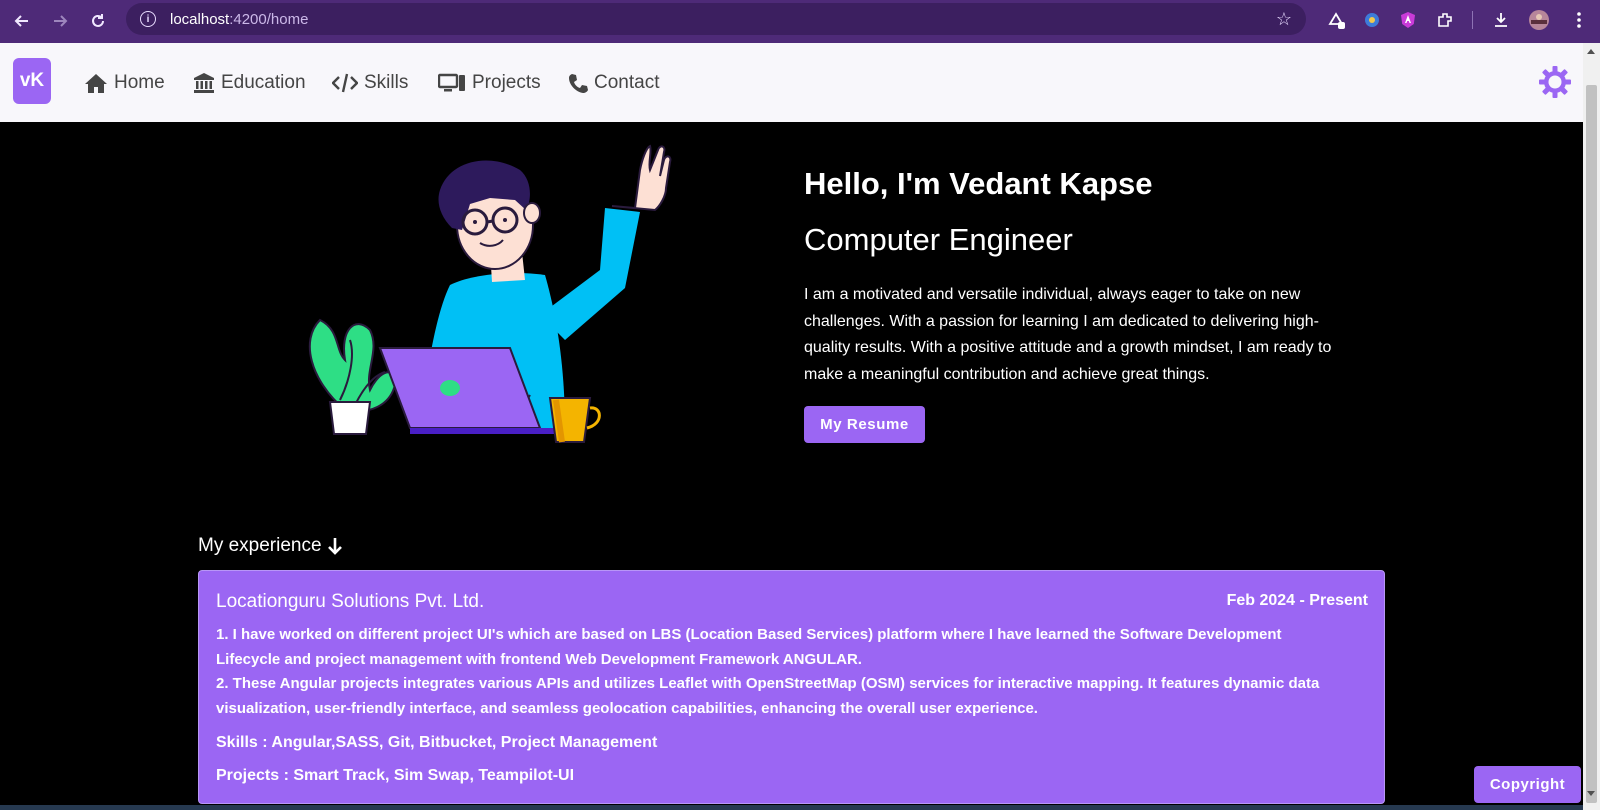  What do you see at coordinates (490, 293) in the screenshot?
I see `developer-illustration` at bounding box center [490, 293].